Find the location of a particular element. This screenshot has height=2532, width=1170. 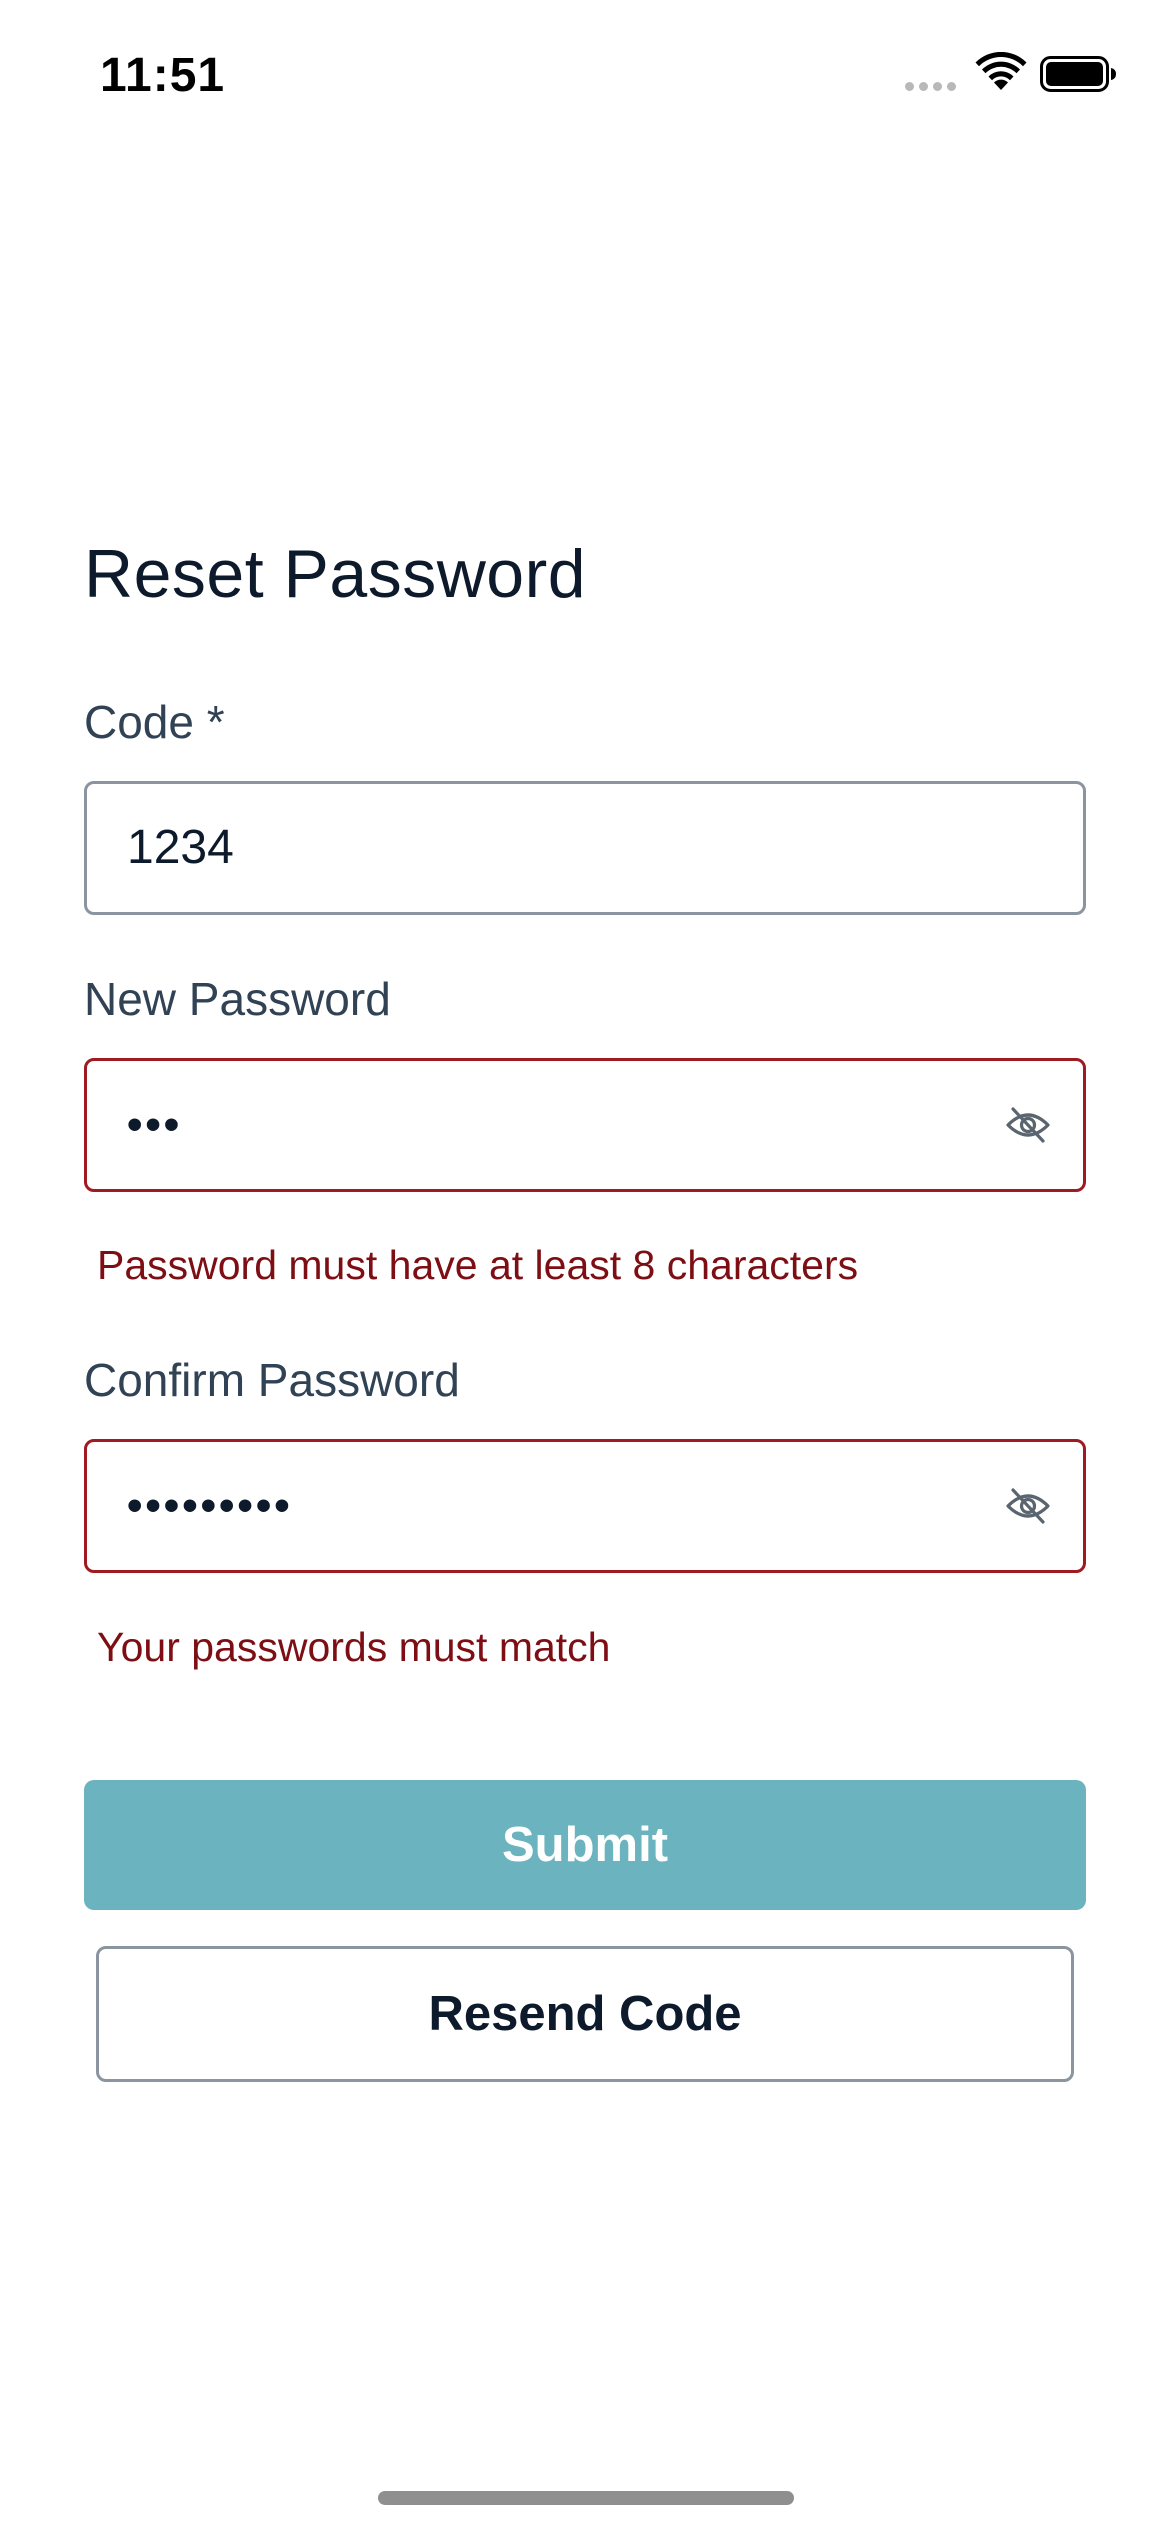

page-title: Reset Password is located at coordinates (335, 574).